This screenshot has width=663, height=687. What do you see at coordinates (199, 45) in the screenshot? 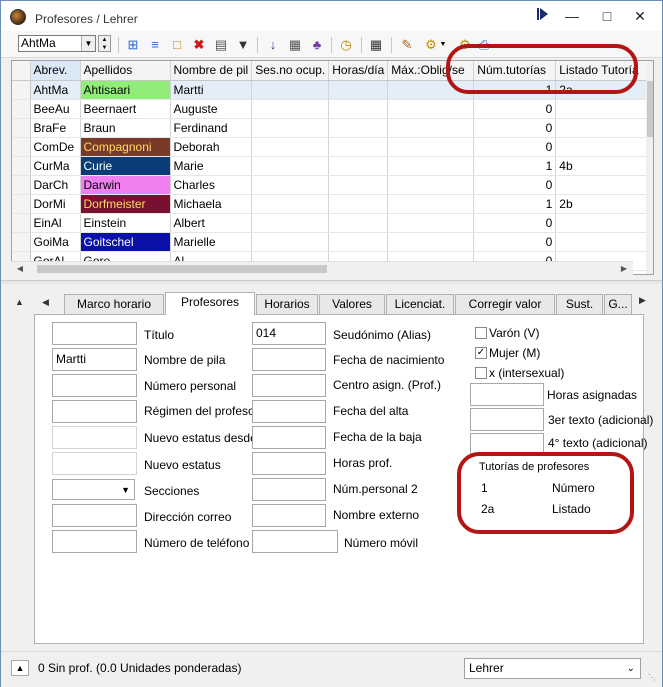
I see `delete-icon: ✖` at bounding box center [199, 45].